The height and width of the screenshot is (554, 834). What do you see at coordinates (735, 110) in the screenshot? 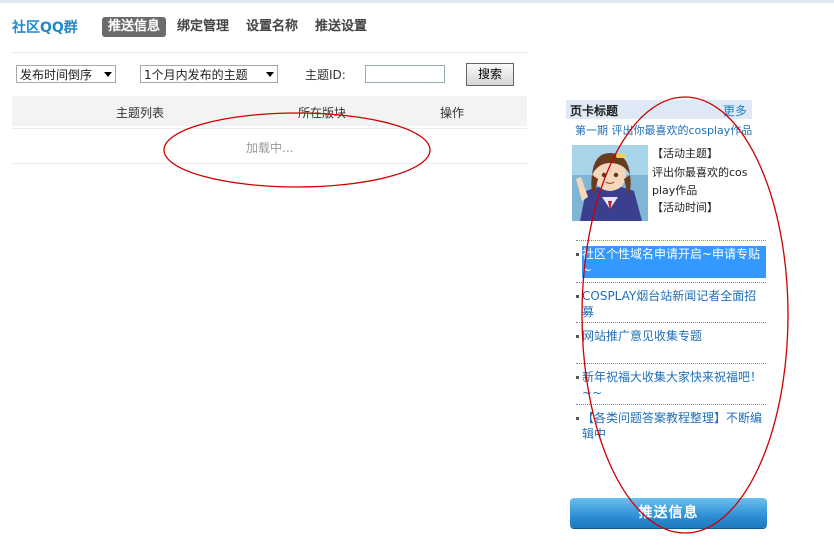
I see `more-link: 更多` at bounding box center [735, 110].